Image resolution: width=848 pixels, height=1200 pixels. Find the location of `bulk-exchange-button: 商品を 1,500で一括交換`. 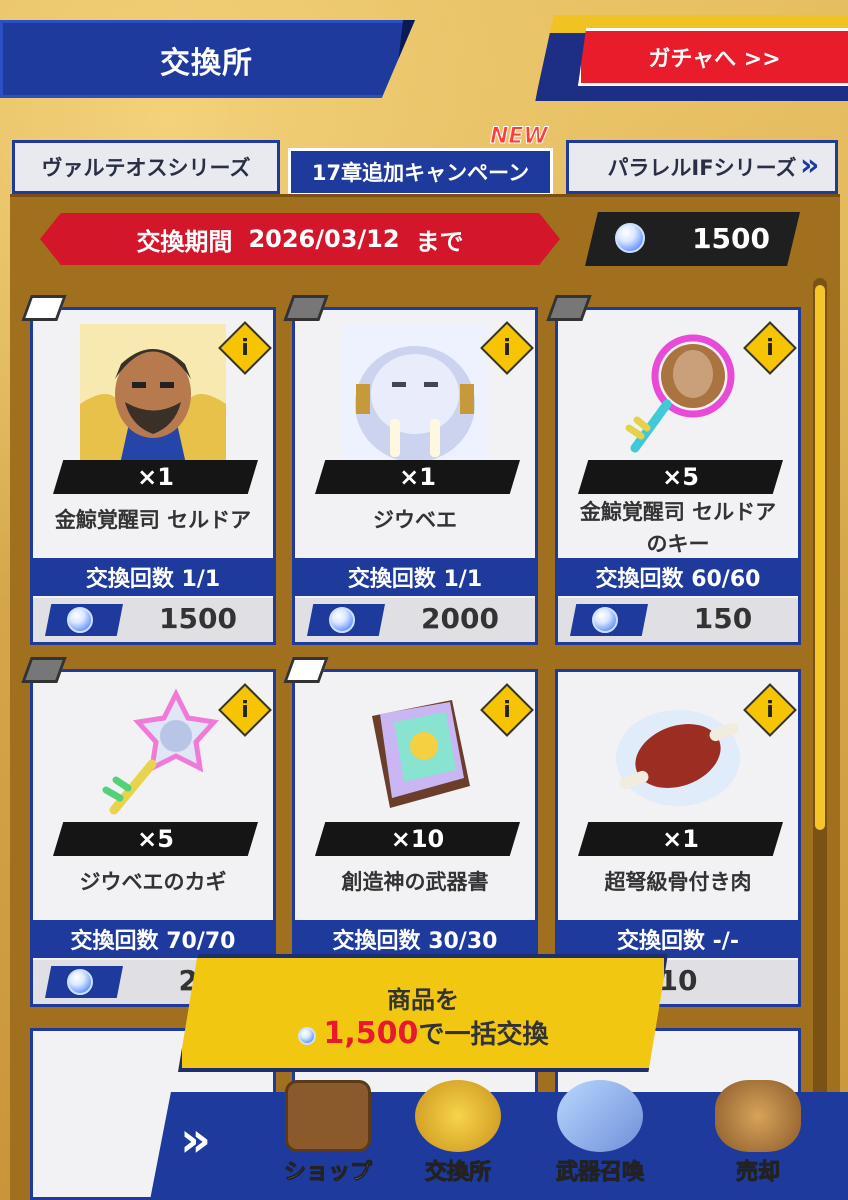

bulk-exchange-button: 商品を 1,500で一括交換 is located at coordinates (423, 1013).